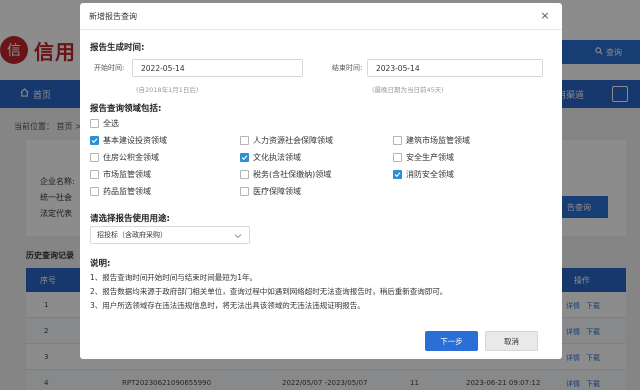 This screenshot has width=640, height=390. I want to click on domain-checkbox-label: 基本建设投资领域, so click(135, 140).